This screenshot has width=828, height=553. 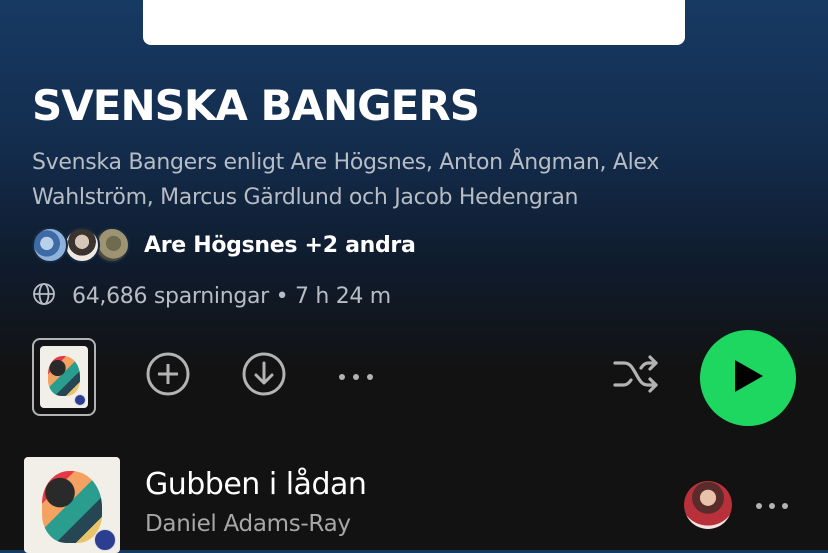 I want to click on download-button, so click(x=264, y=376).